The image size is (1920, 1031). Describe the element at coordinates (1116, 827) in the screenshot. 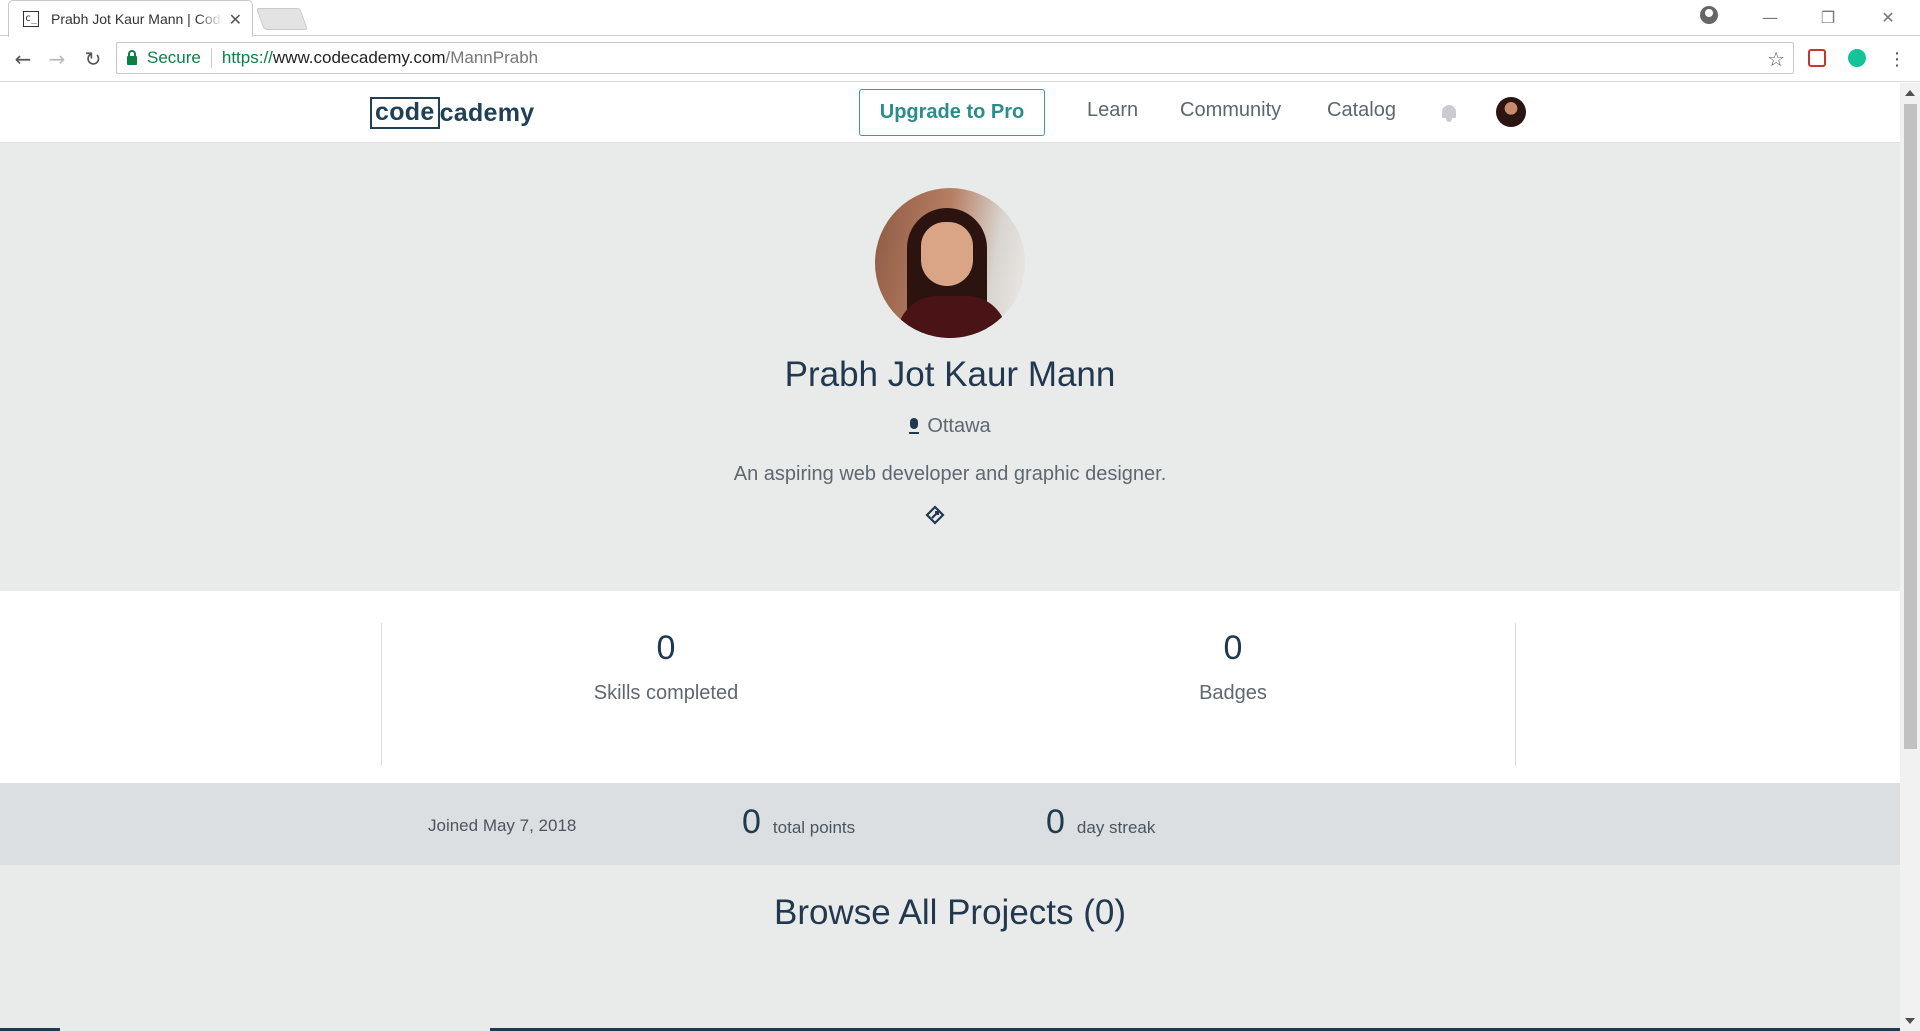

I see `day-streak-label: day streak` at that location.